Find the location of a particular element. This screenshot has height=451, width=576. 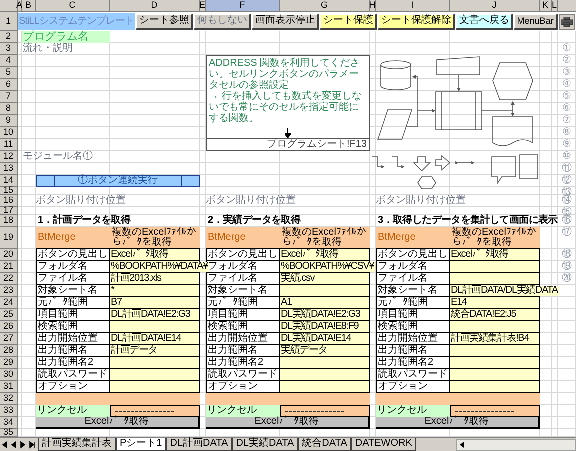

column-header: H is located at coordinates (373, 6).